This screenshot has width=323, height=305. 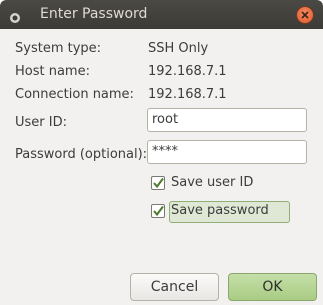 I want to click on save-password-box, so click(x=158, y=211).